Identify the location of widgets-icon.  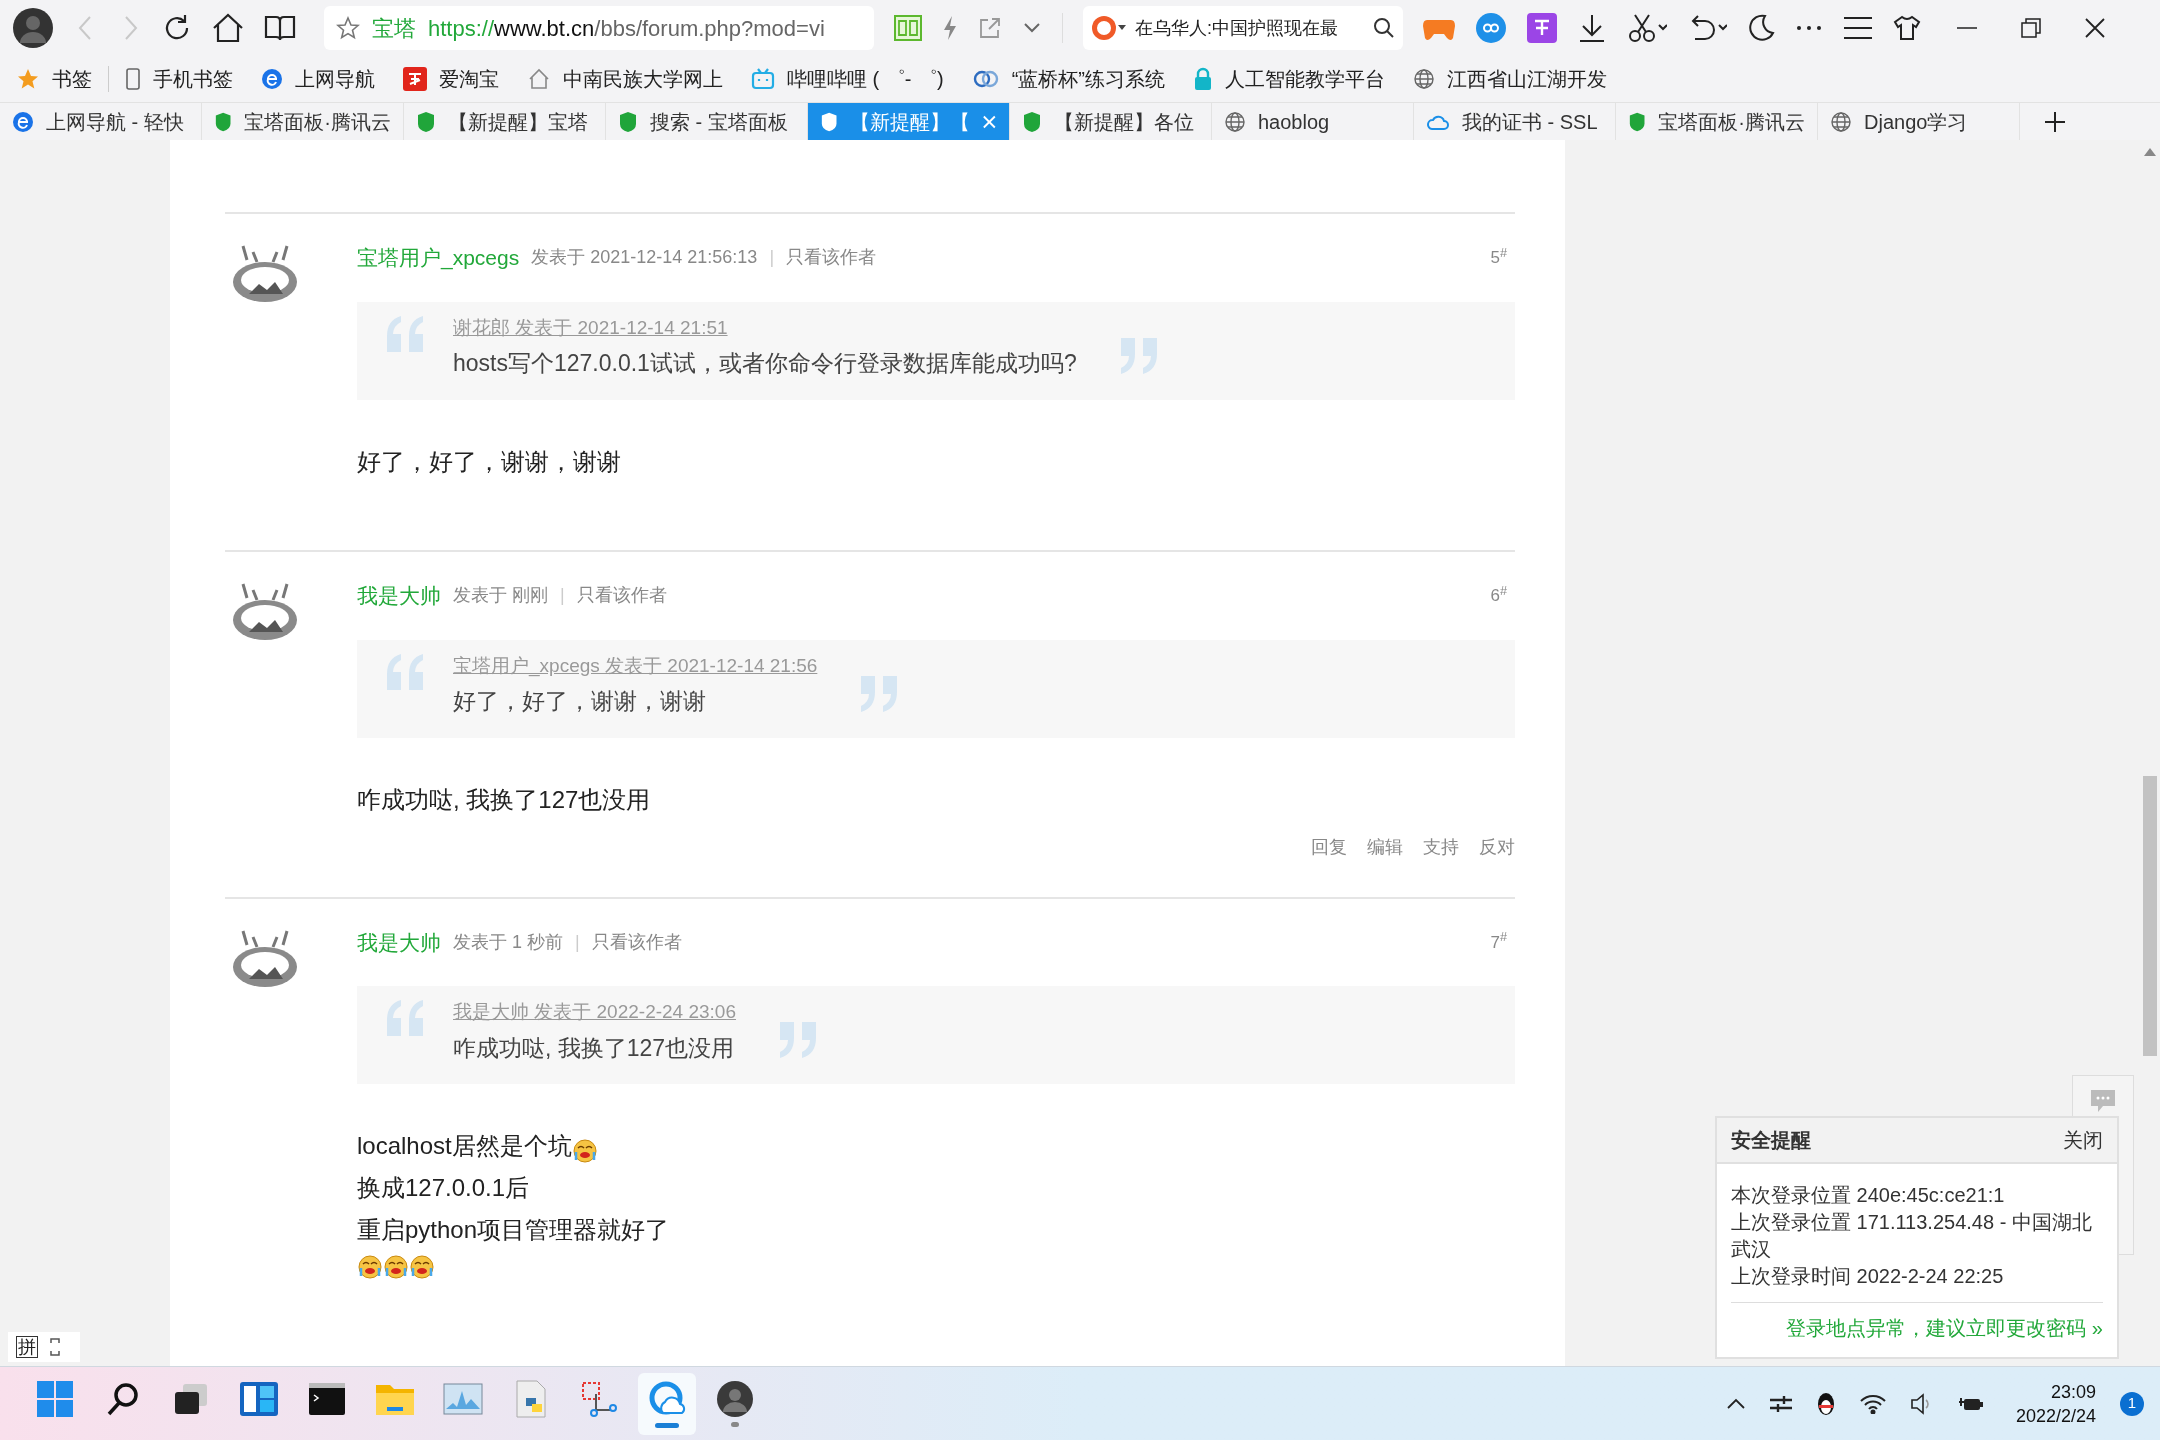
(259, 1399).